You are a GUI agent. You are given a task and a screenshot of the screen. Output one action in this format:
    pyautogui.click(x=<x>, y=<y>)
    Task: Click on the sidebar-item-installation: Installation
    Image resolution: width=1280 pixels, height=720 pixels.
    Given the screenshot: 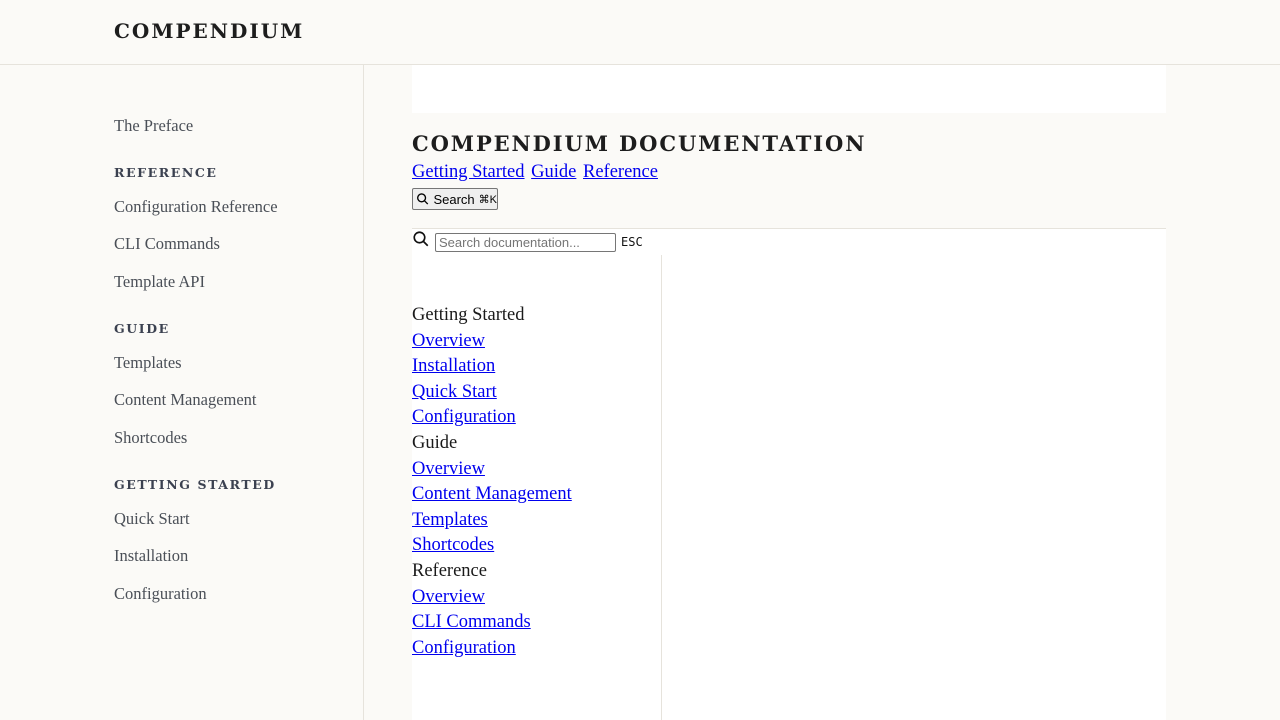 What is the action you would take?
    pyautogui.click(x=151, y=556)
    